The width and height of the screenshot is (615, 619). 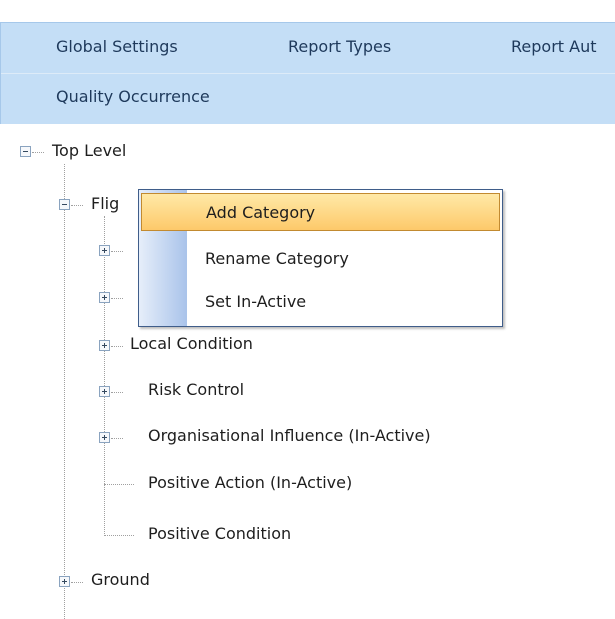 I want to click on menu-item-label: Rename Category, so click(x=277, y=258).